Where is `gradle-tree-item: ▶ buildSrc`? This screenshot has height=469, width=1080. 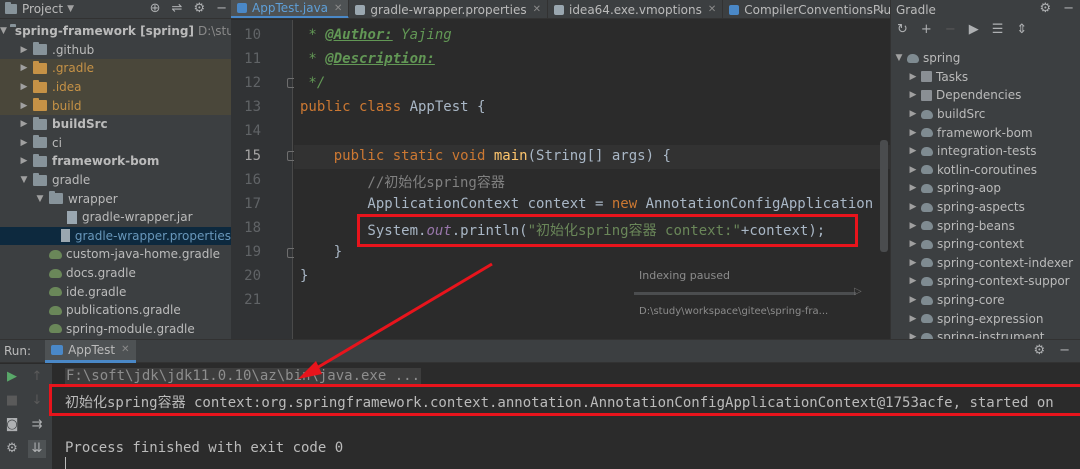
gradle-tree-item: ▶ buildSrc is located at coordinates (985, 114).